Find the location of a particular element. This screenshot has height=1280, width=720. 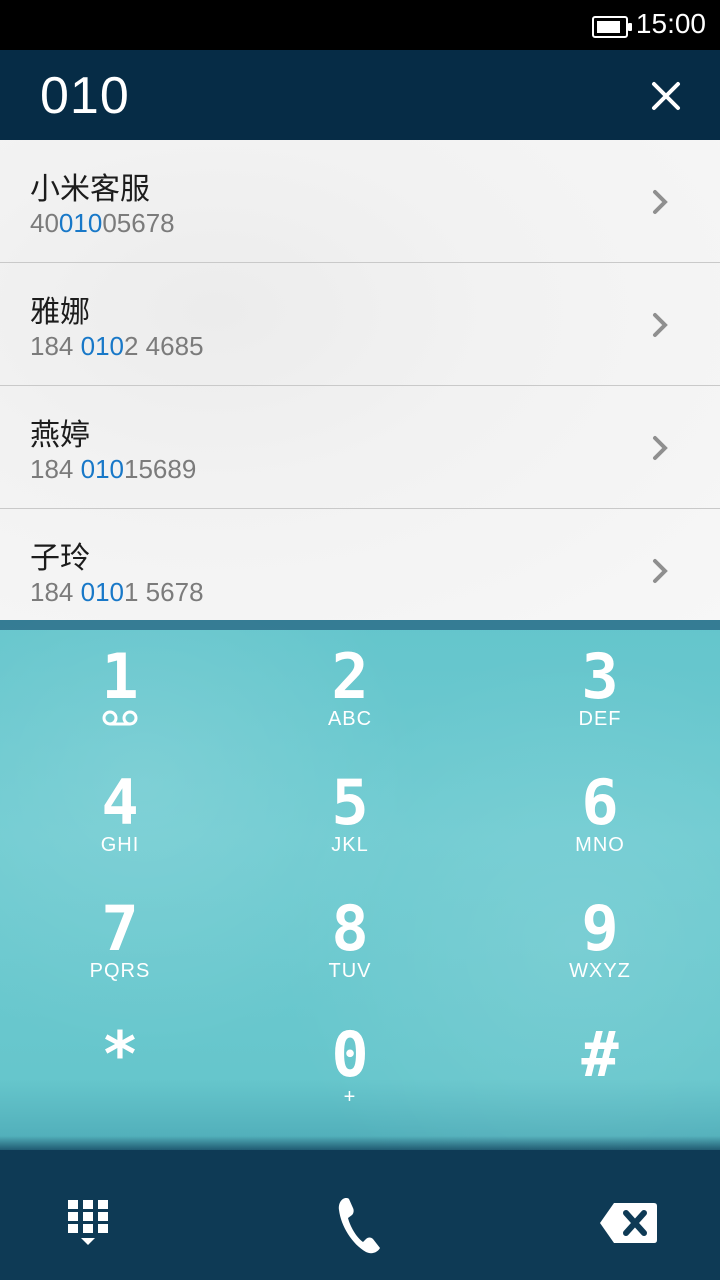

key-1: 1 is located at coordinates (120, 702).